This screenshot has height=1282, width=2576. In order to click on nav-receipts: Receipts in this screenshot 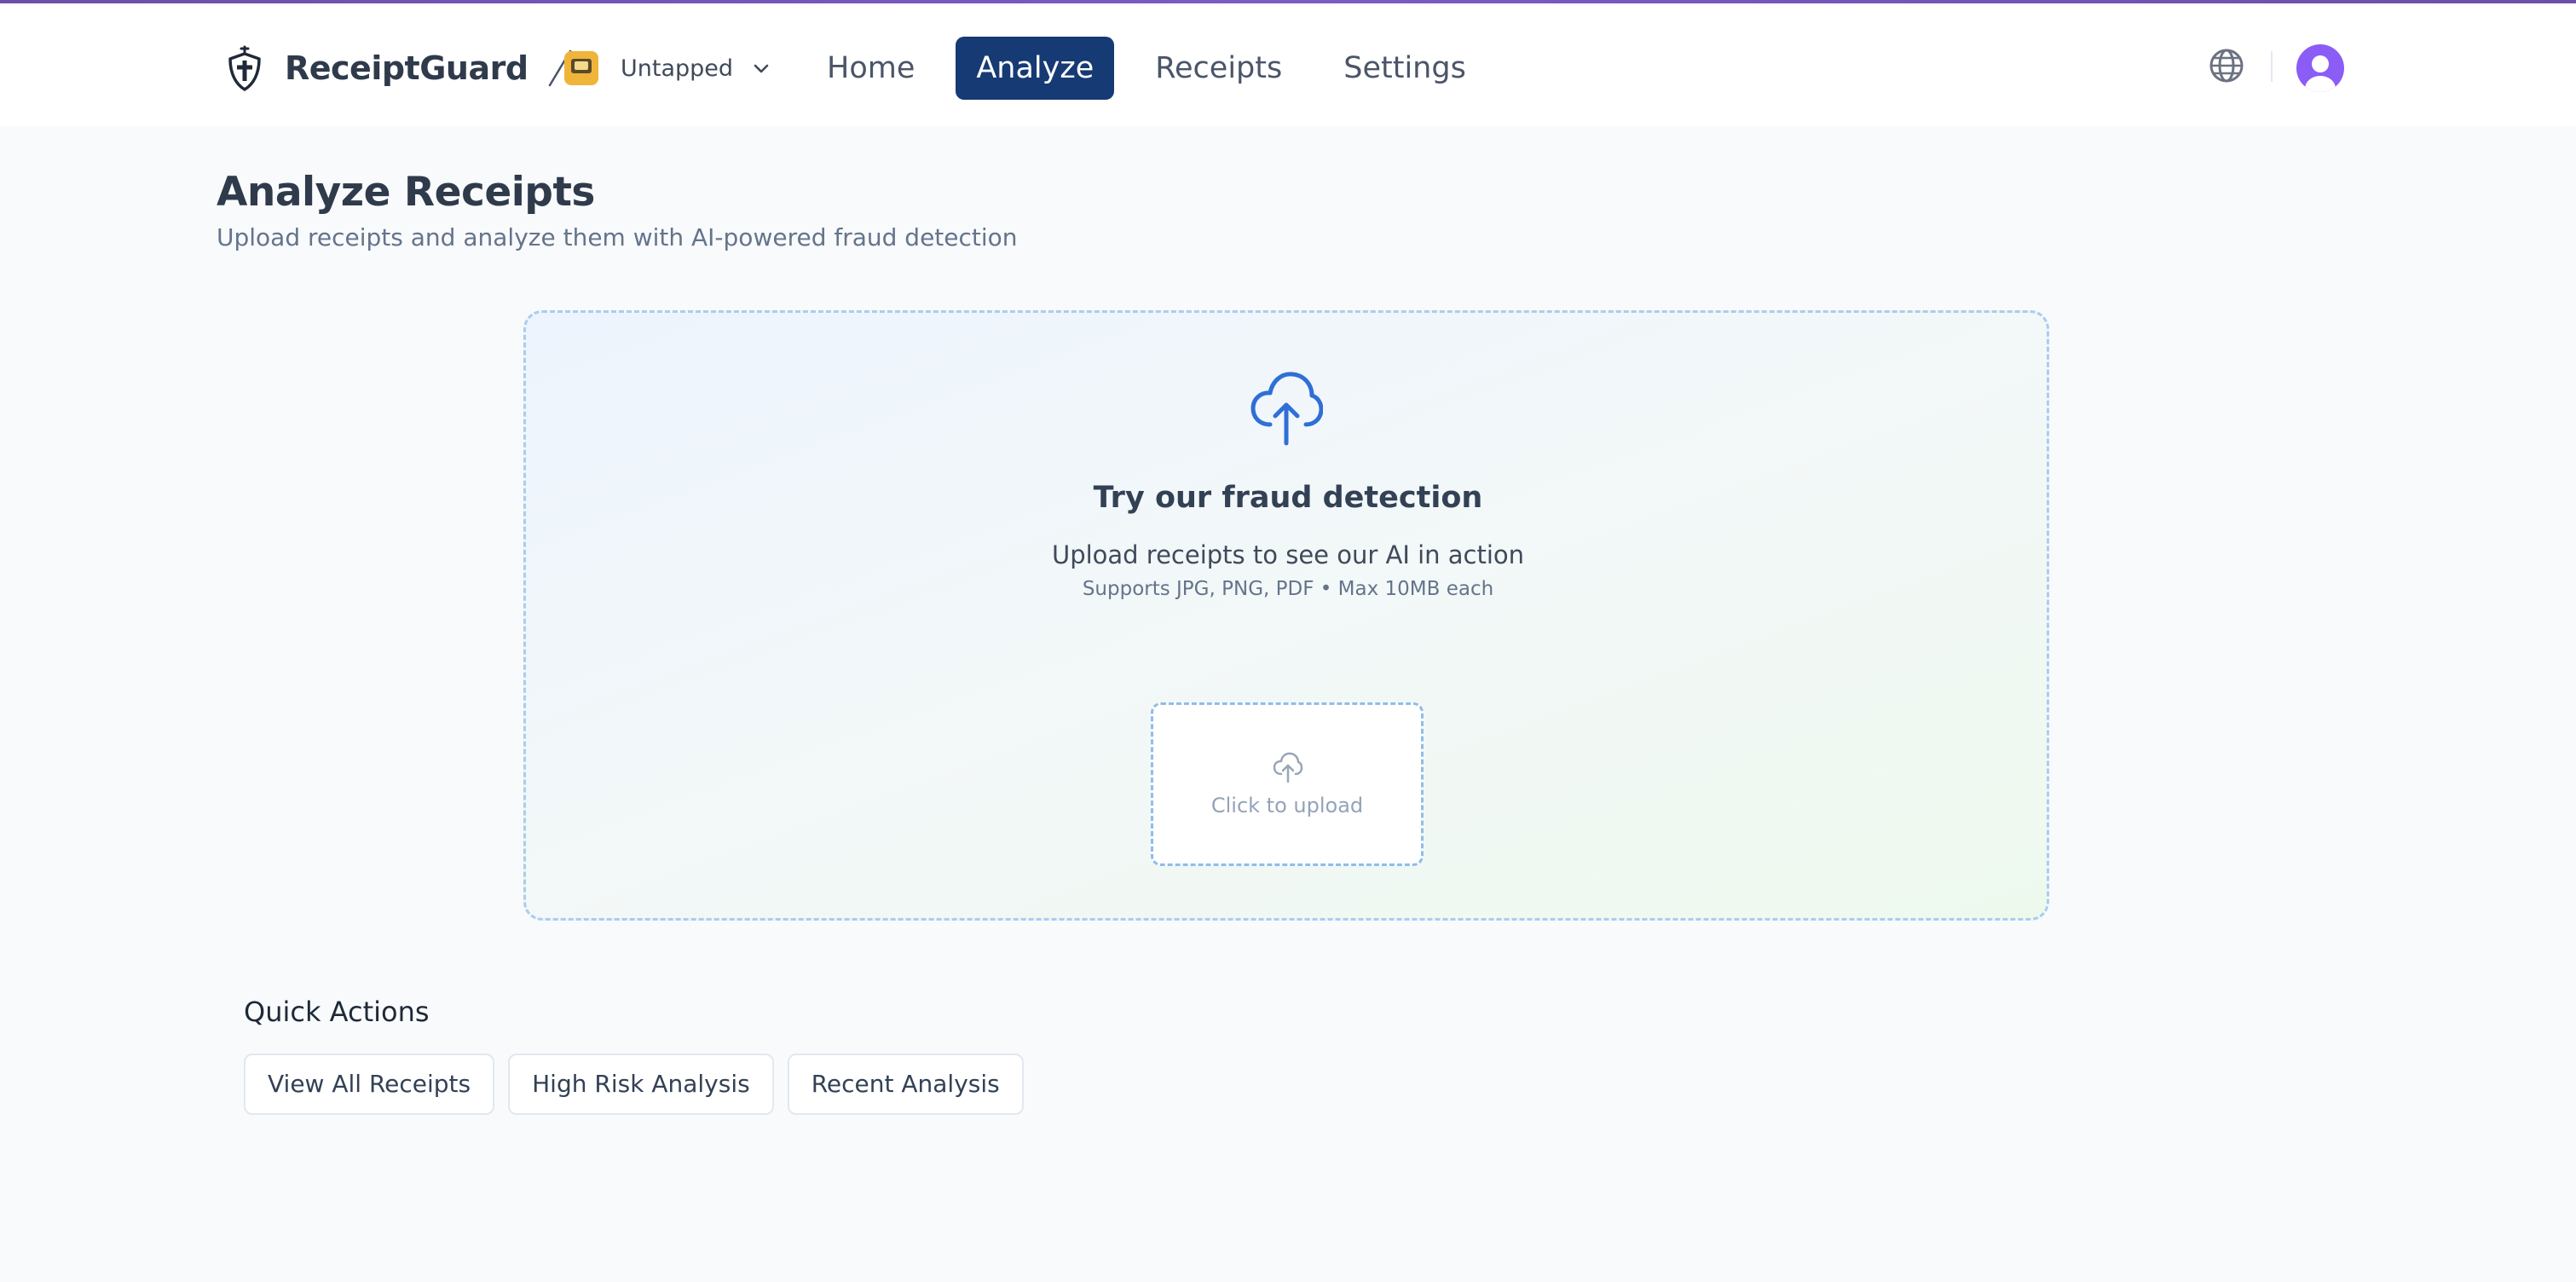, I will do `click(1218, 68)`.